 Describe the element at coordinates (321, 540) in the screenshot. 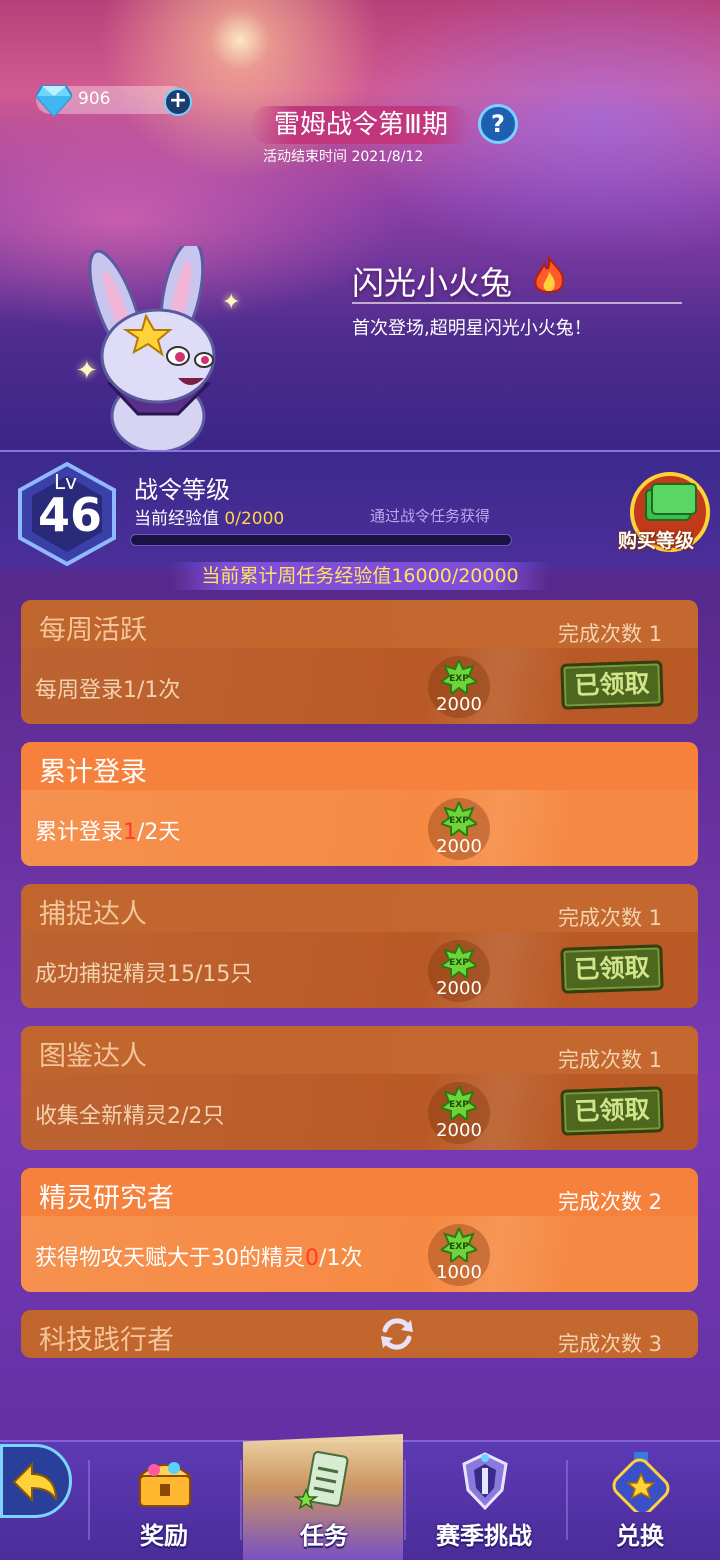

I see `exp-progress-bar` at that location.